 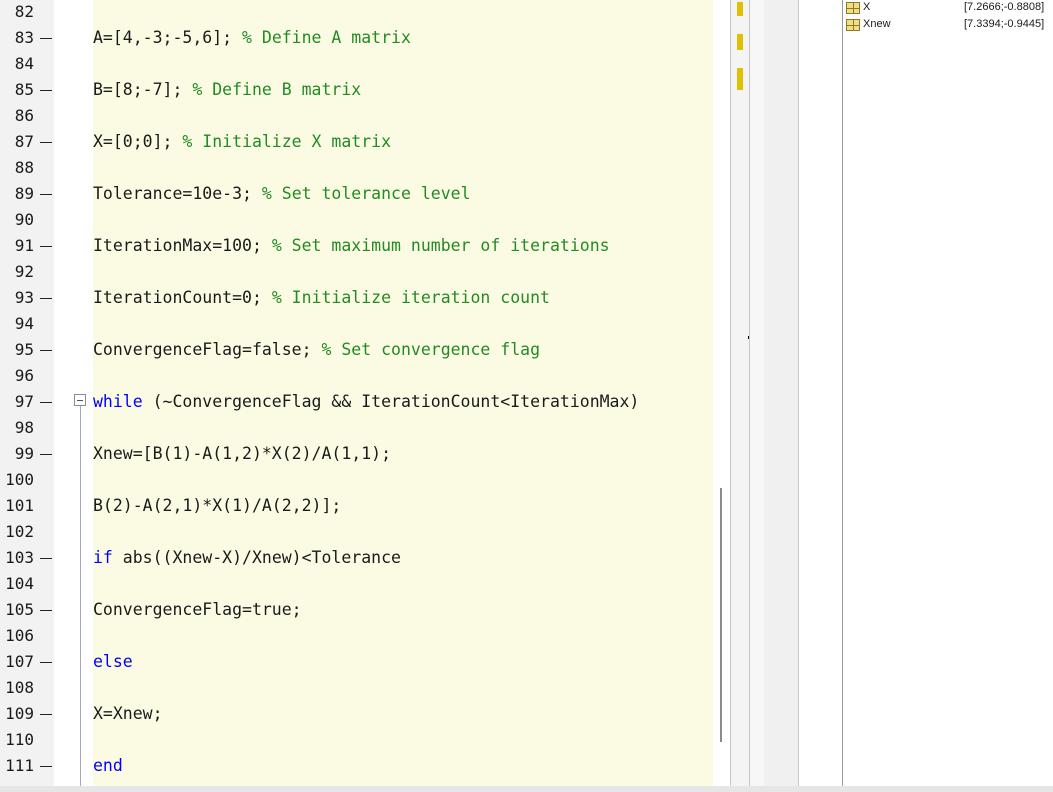 What do you see at coordinates (242, 142) in the screenshot?
I see `code-text: X=[0;0]; % Initialize X matrix` at bounding box center [242, 142].